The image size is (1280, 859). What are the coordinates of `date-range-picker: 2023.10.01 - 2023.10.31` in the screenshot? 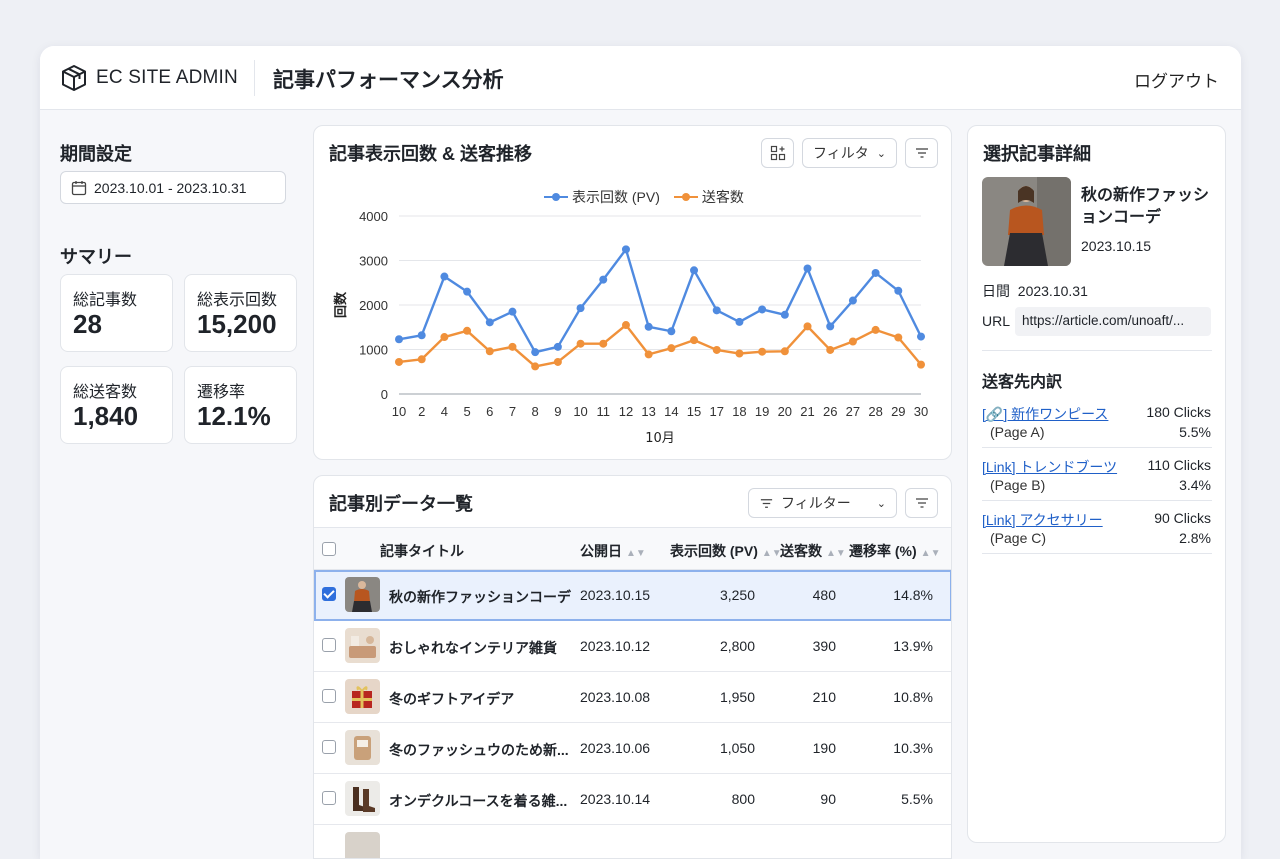 It's located at (173, 187).